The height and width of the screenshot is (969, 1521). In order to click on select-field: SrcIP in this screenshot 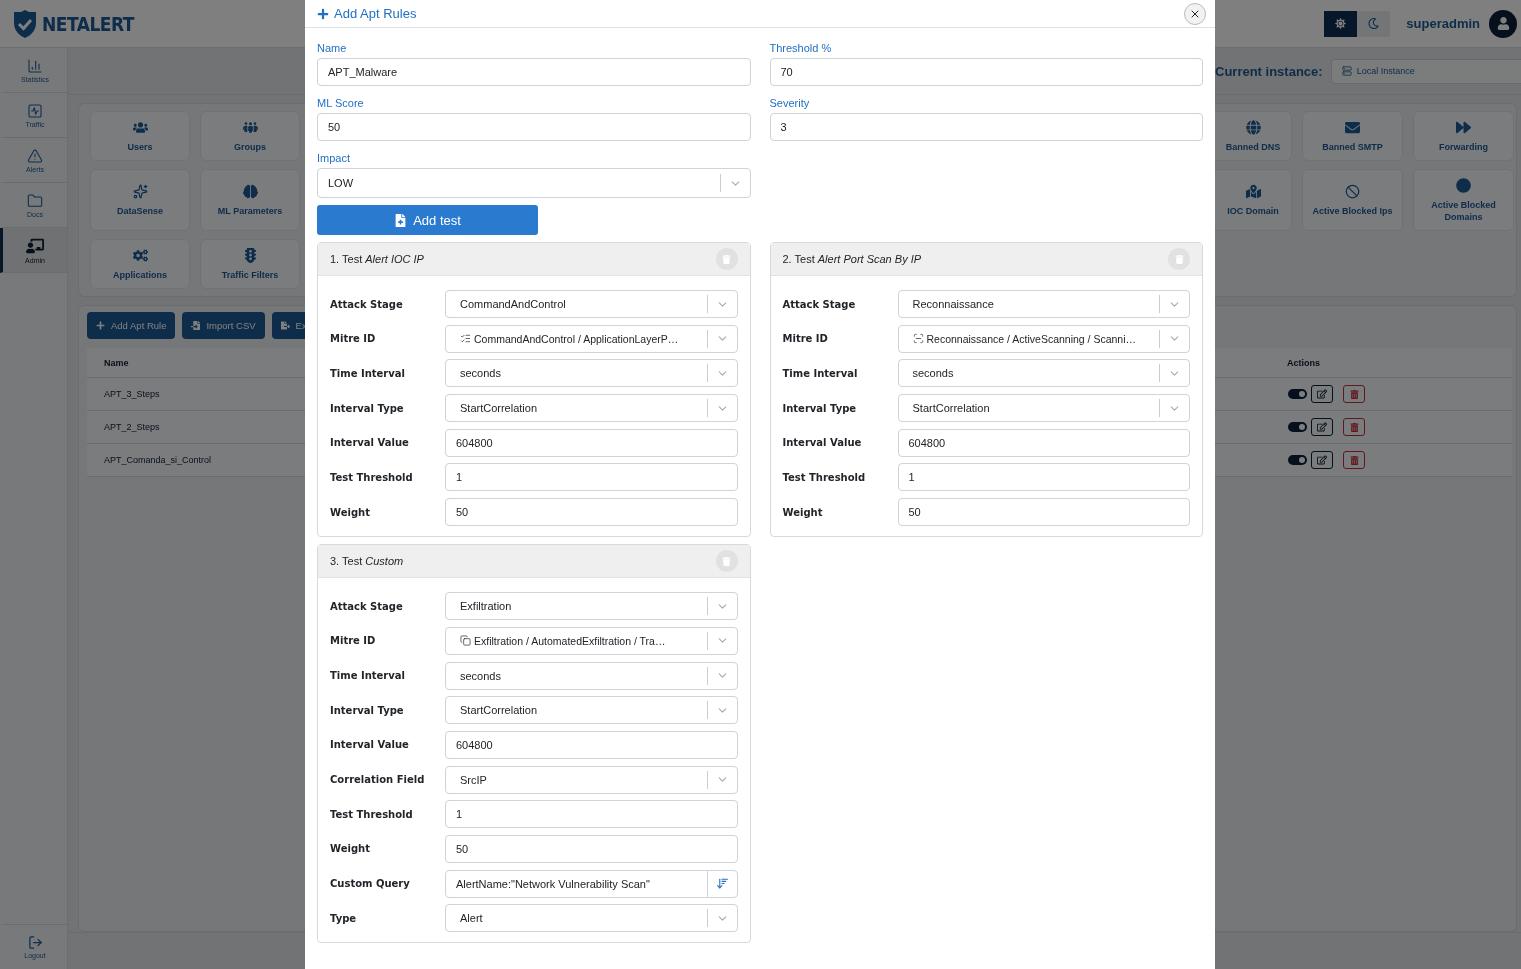, I will do `click(591, 779)`.